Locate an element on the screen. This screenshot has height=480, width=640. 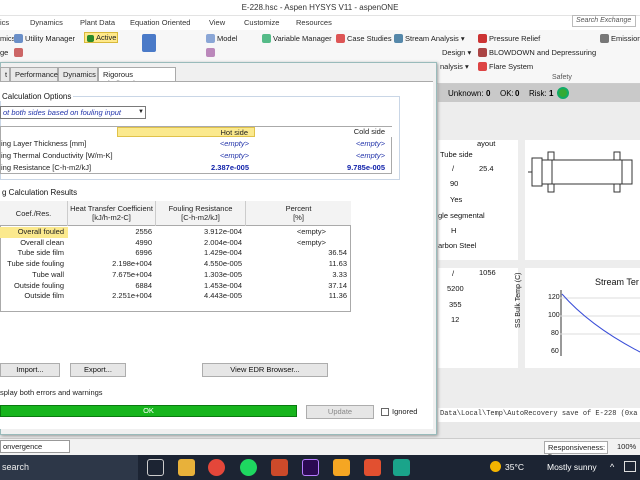
chevron-down-icon: ▼ is located at coordinates (141, 112).